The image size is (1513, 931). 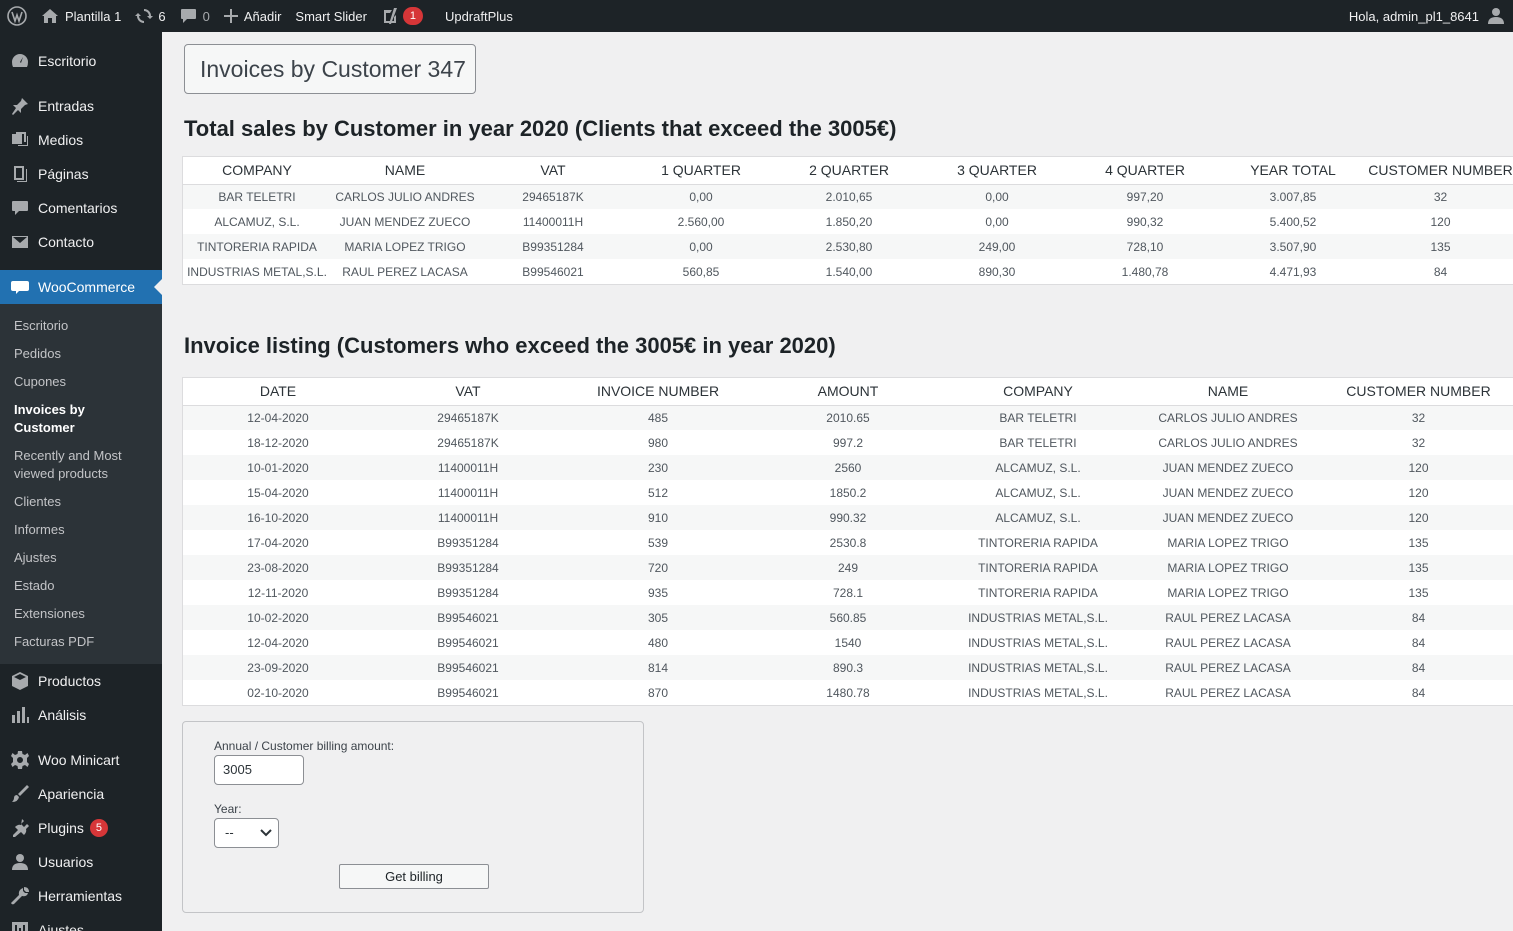 I want to click on column-header: 1 QUARTER, so click(x=701, y=171).